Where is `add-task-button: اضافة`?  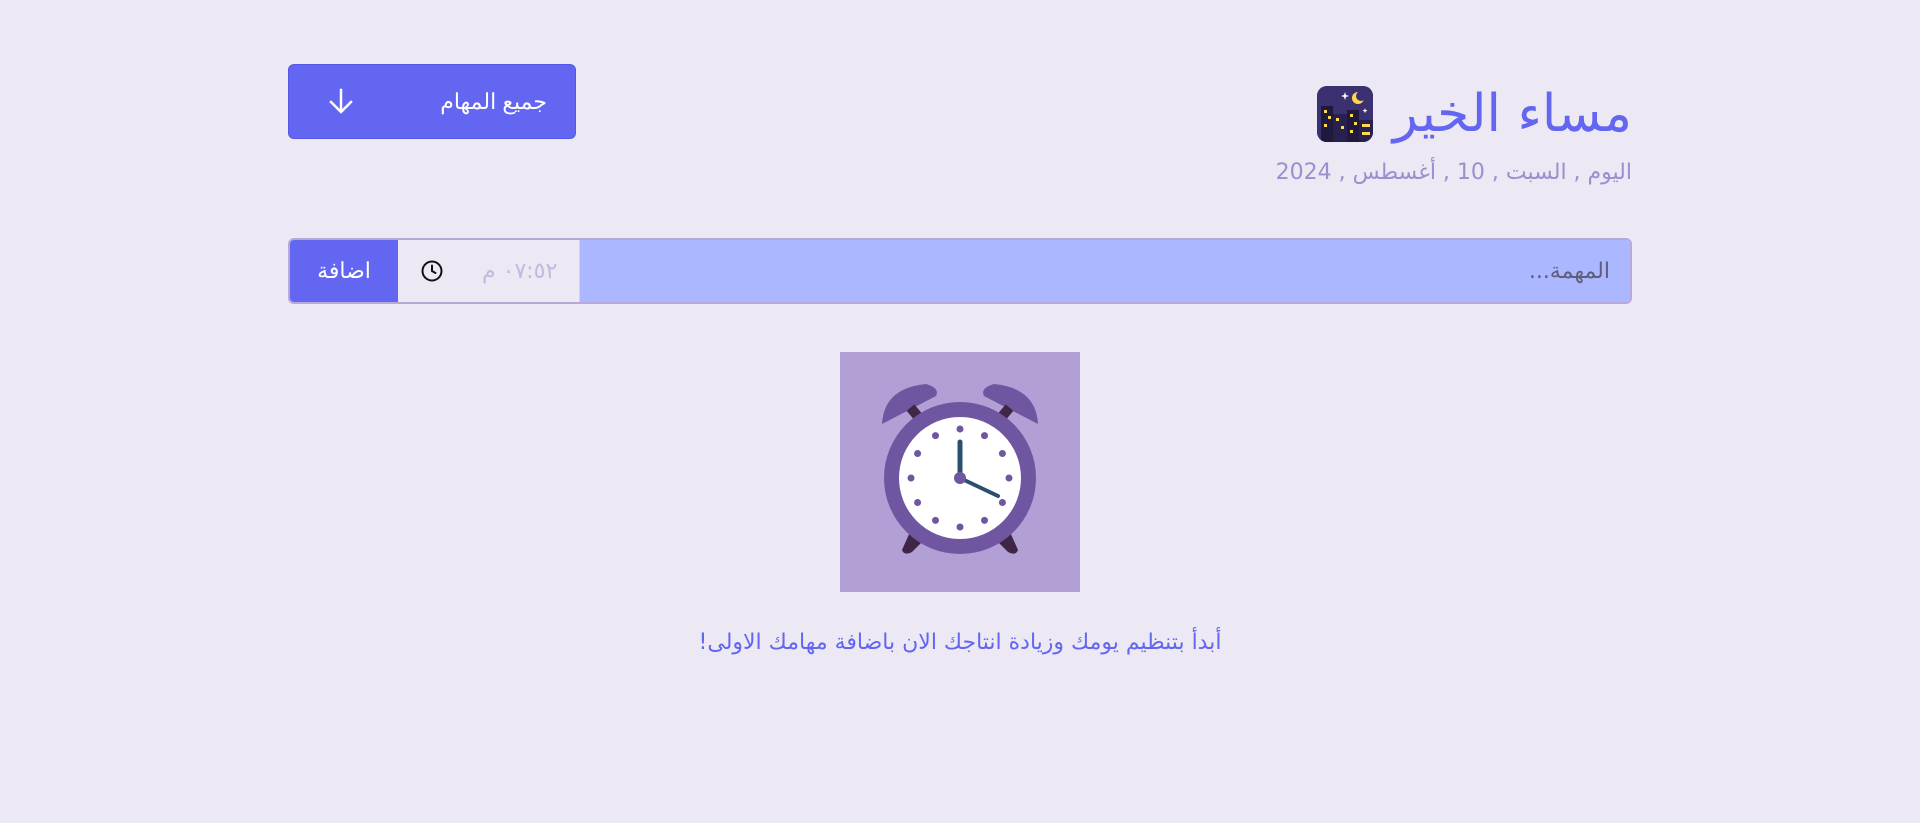 add-task-button: اضافة is located at coordinates (344, 271).